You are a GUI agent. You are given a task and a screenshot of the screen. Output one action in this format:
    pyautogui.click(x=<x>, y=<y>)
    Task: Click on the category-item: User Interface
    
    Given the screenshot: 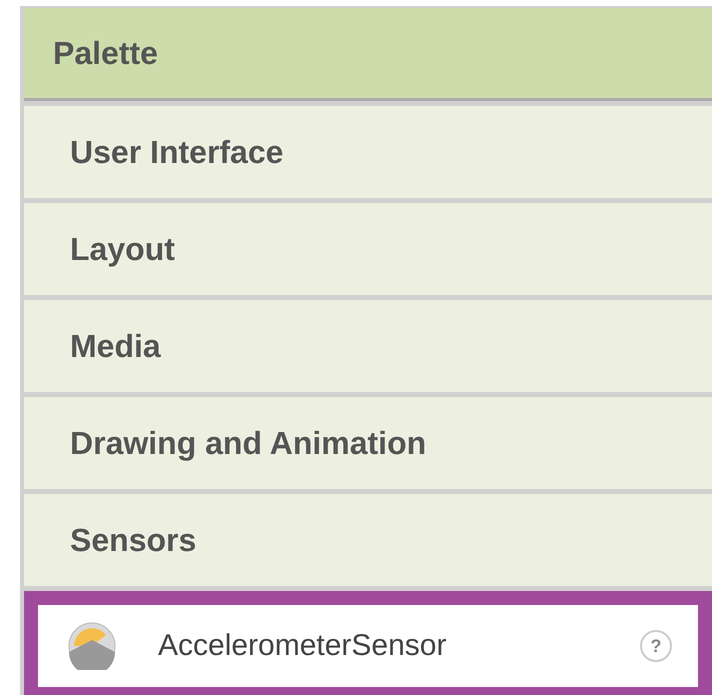 What is the action you would take?
    pyautogui.click(x=368, y=152)
    